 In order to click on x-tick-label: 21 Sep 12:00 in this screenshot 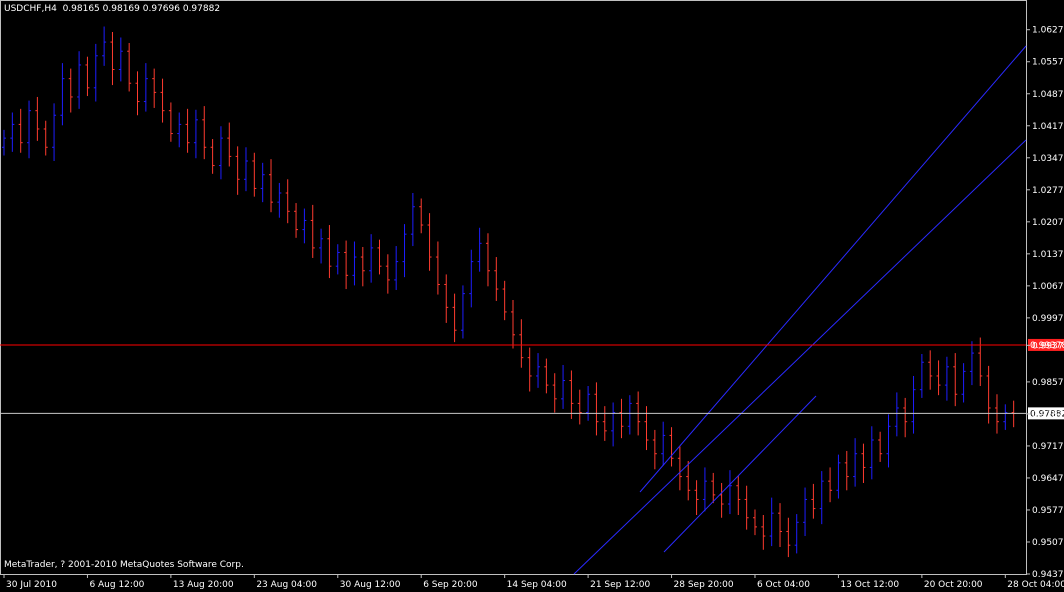, I will do `click(620, 585)`.